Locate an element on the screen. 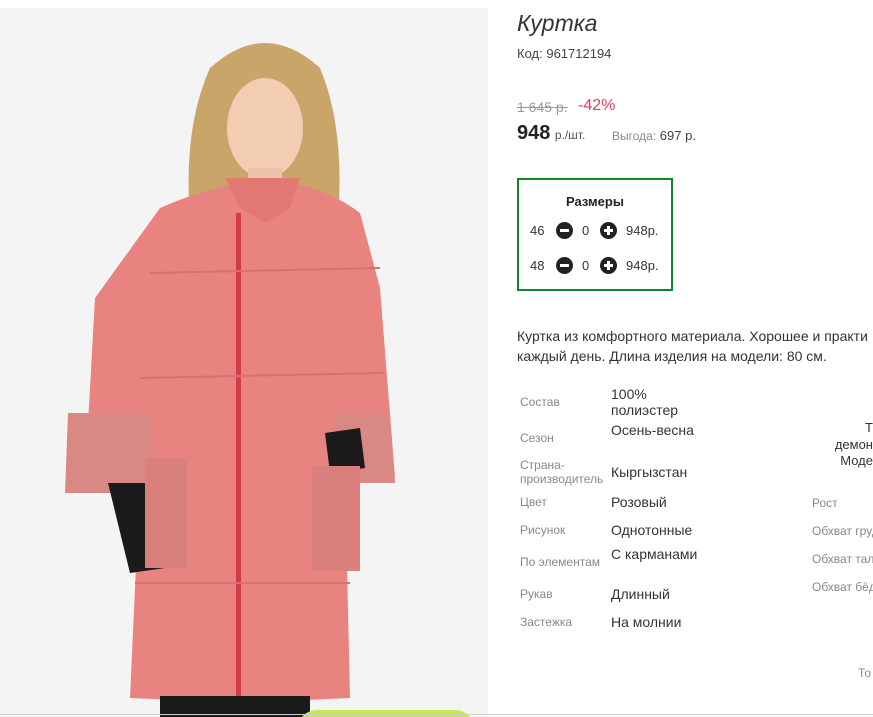 This screenshot has width=873, height=717. product-code: Код: 961712194 is located at coordinates (564, 53).